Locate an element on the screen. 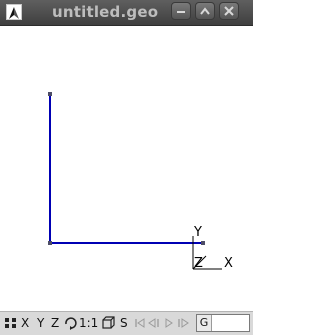 This screenshot has height=335, width=320. maximize-icon is located at coordinates (205, 11).